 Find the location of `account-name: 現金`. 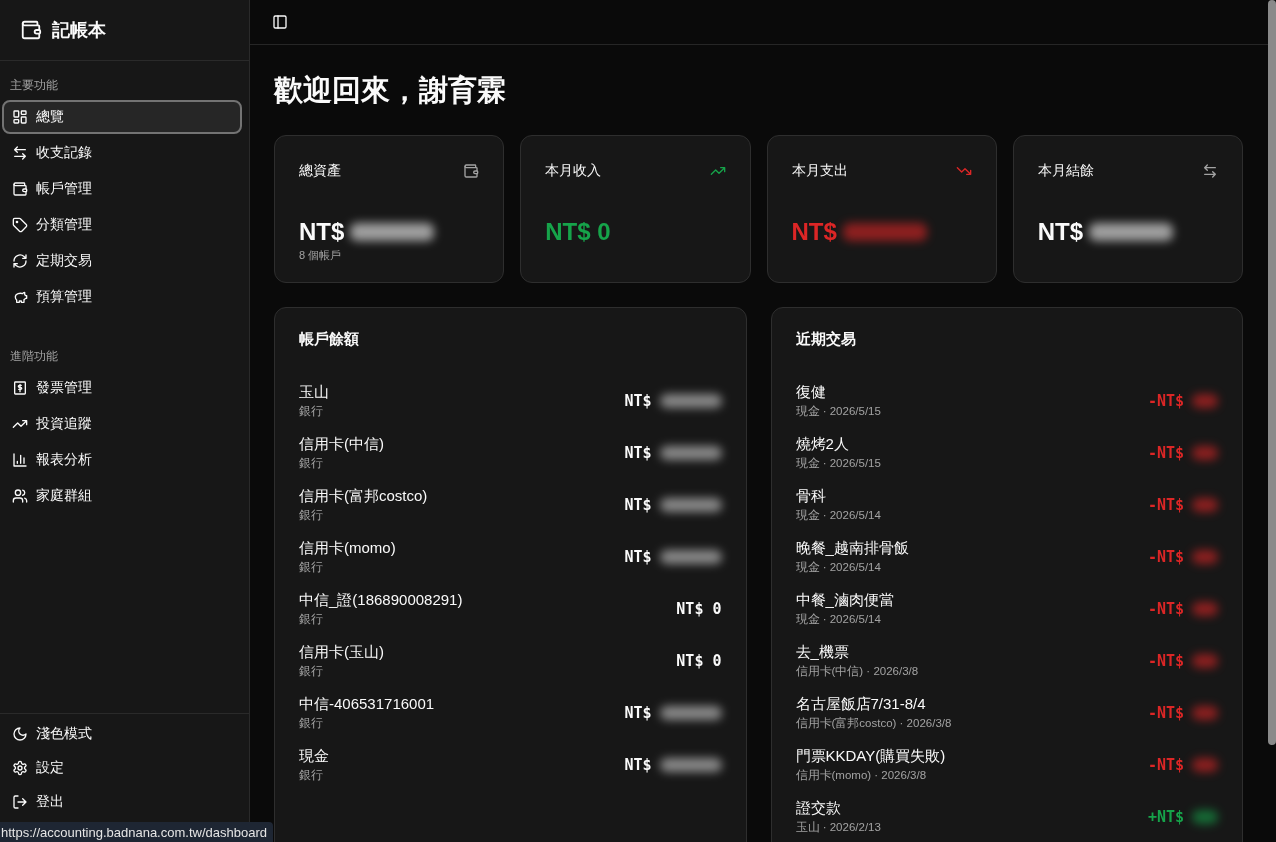

account-name: 現金 is located at coordinates (314, 756).